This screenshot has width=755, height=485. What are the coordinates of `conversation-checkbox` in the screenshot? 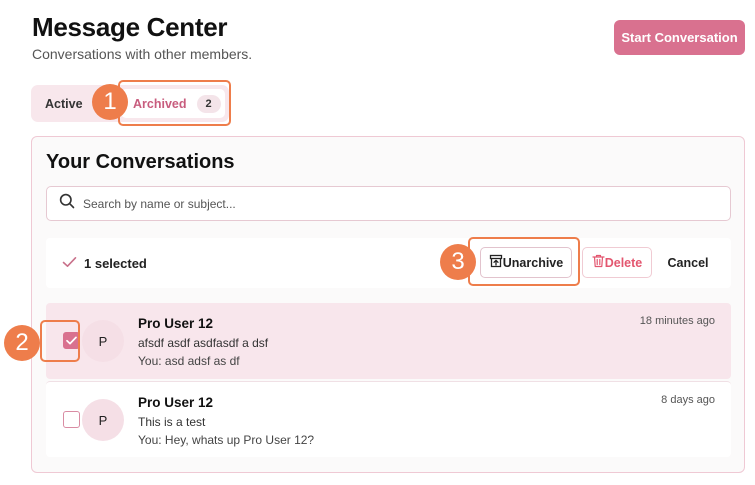 It's located at (71, 419).